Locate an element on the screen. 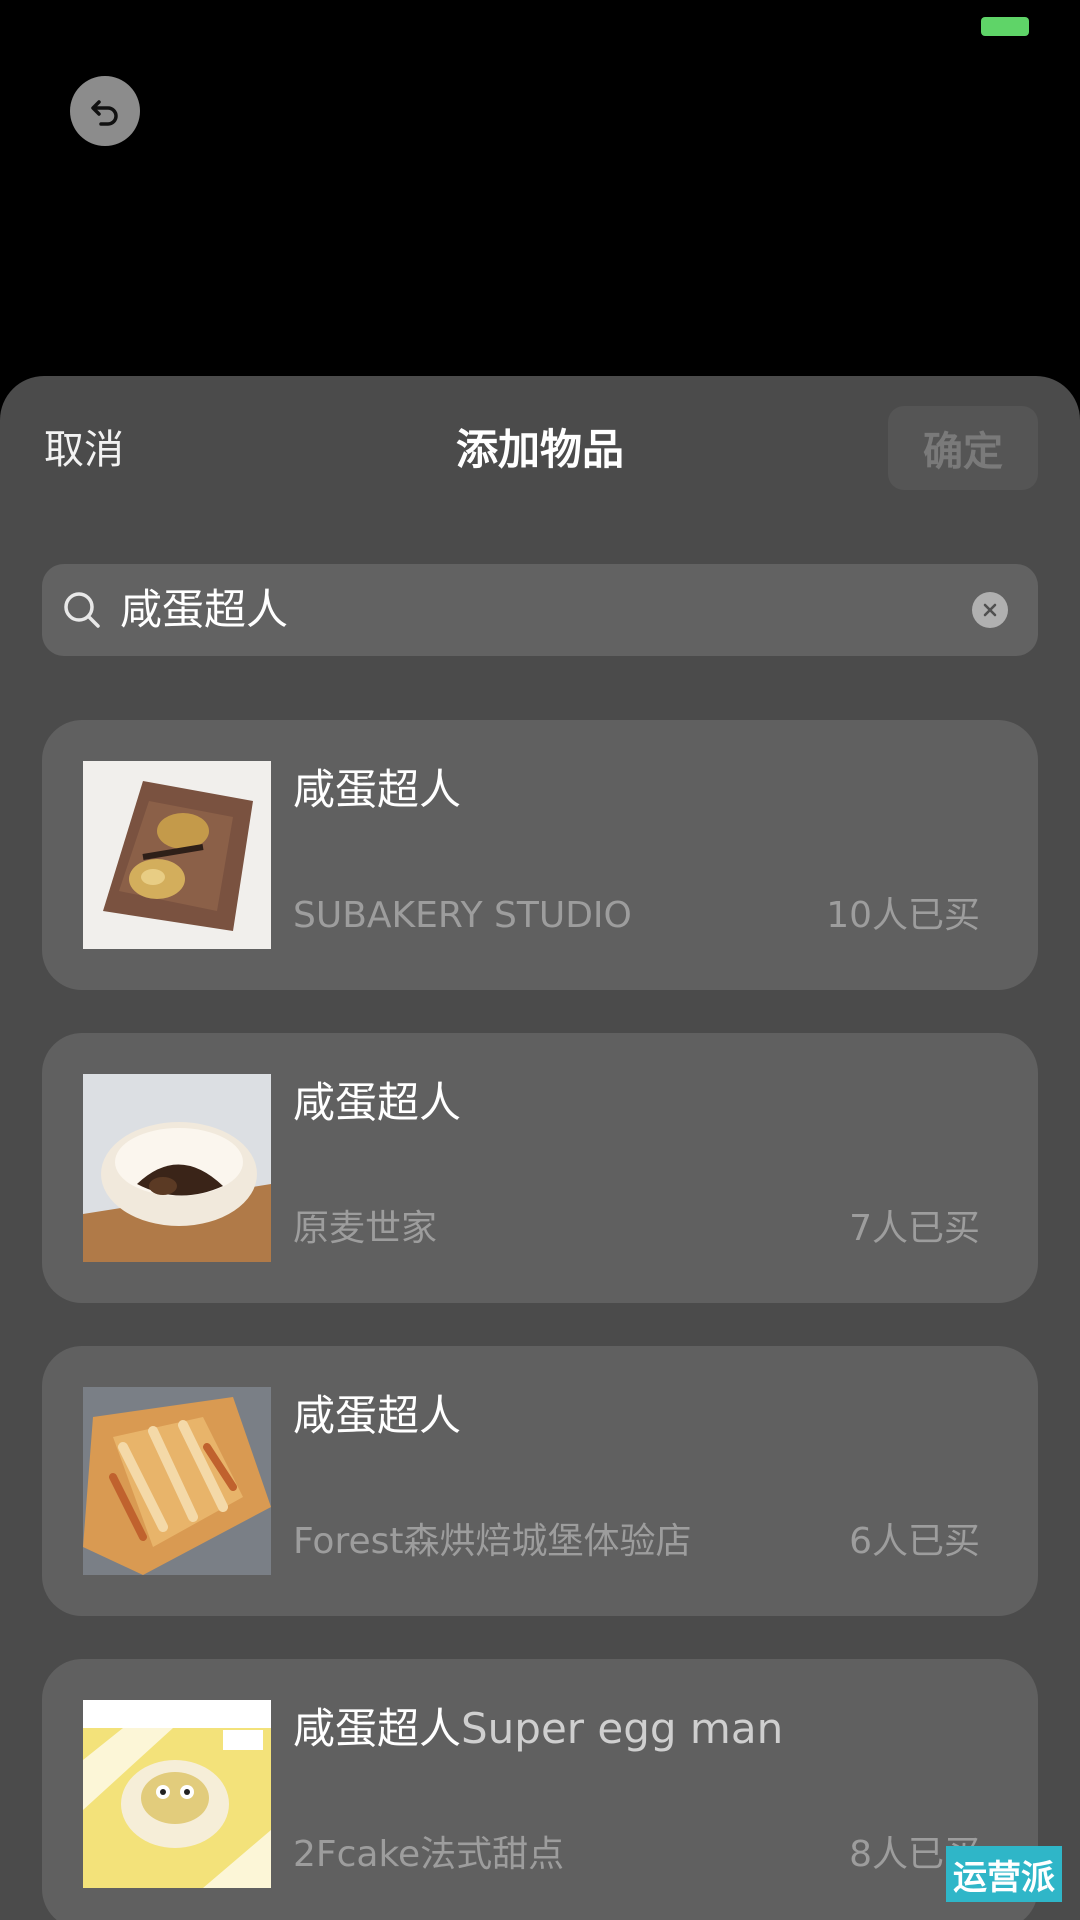 Image resolution: width=1080 pixels, height=1920 pixels. buyer-count: 6人已买 is located at coordinates (914, 1541).